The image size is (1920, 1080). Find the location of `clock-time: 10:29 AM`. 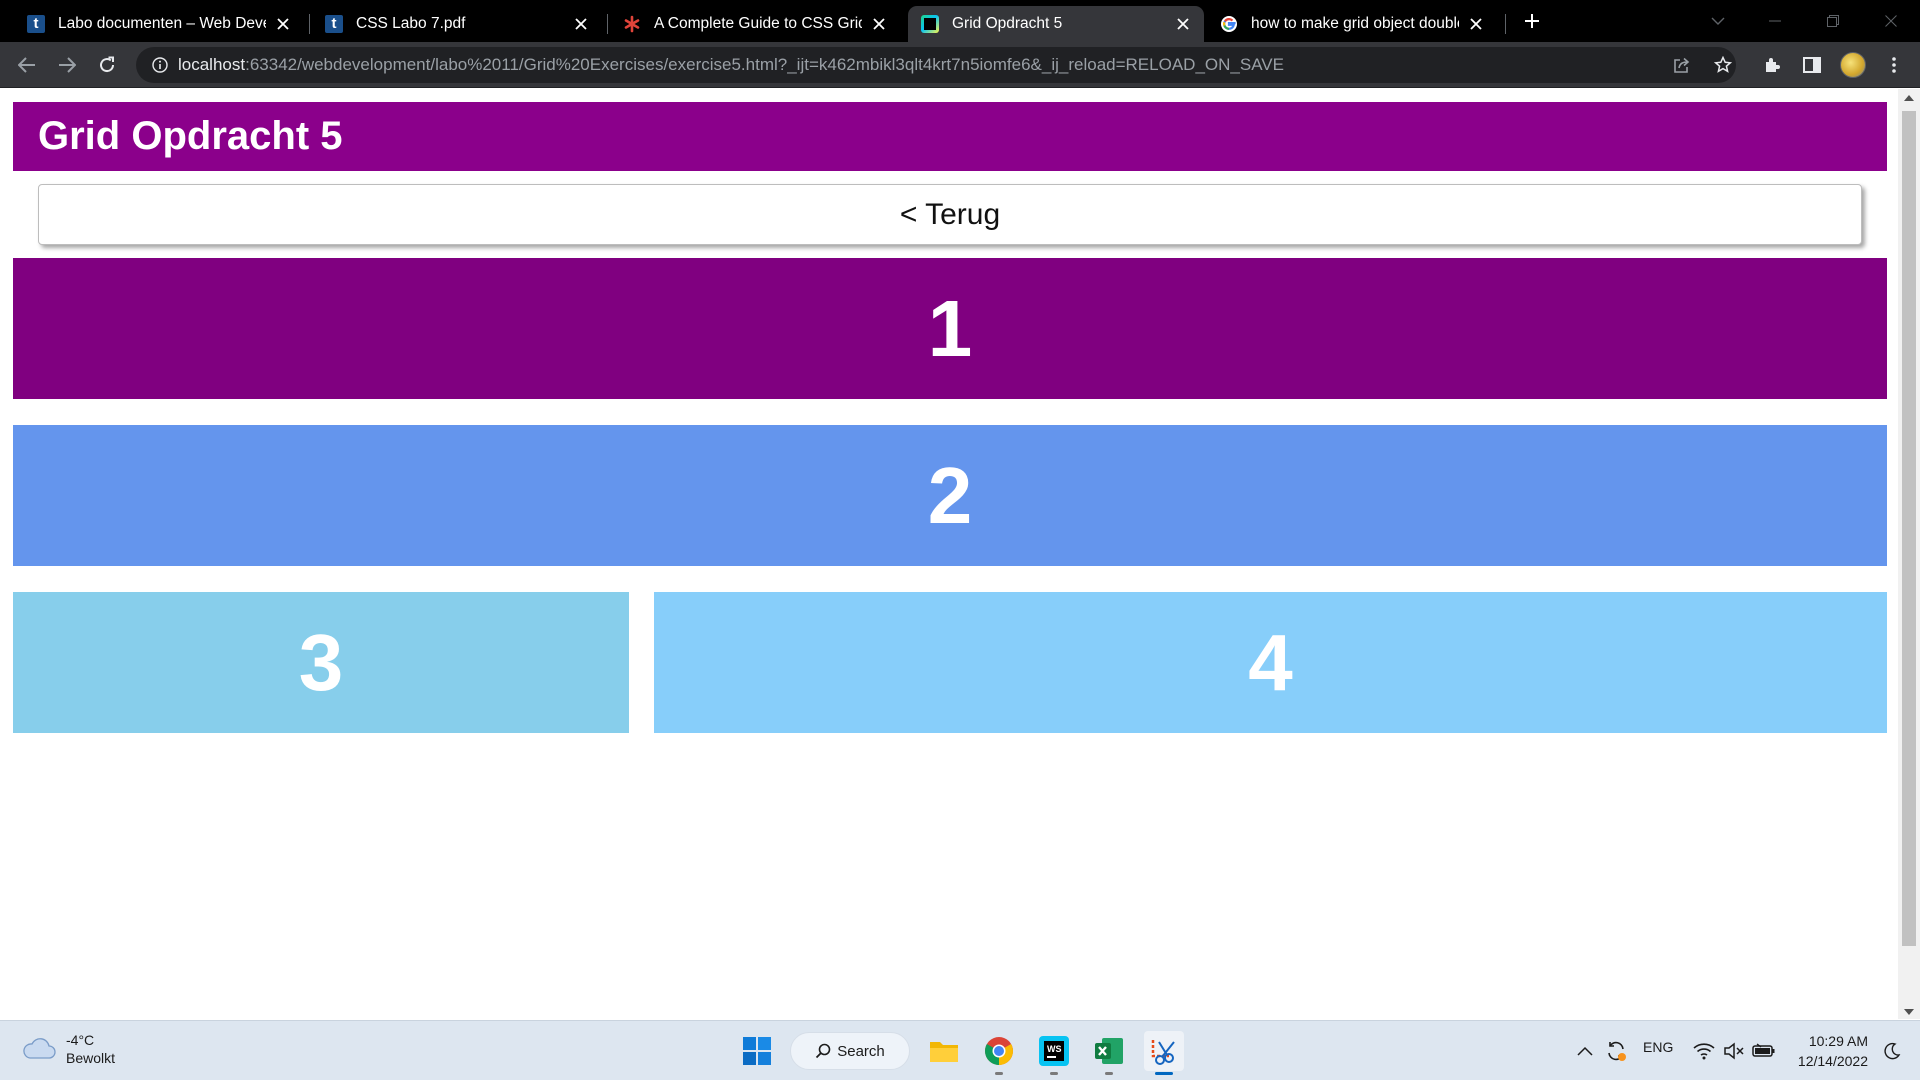

clock-time: 10:29 AM is located at coordinates (1838, 1041).